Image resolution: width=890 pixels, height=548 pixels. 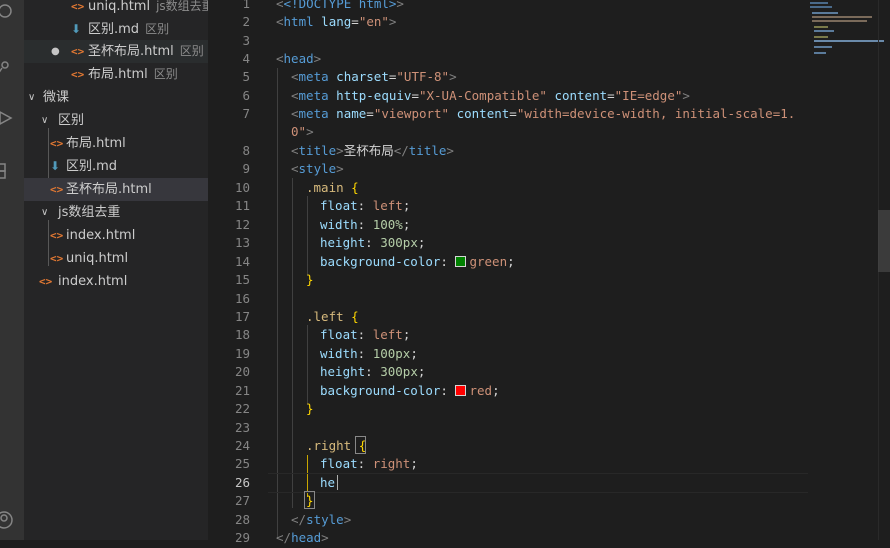 I want to click on tree-file-buju-html: <> 布局.html 区别, so click(x=116, y=74).